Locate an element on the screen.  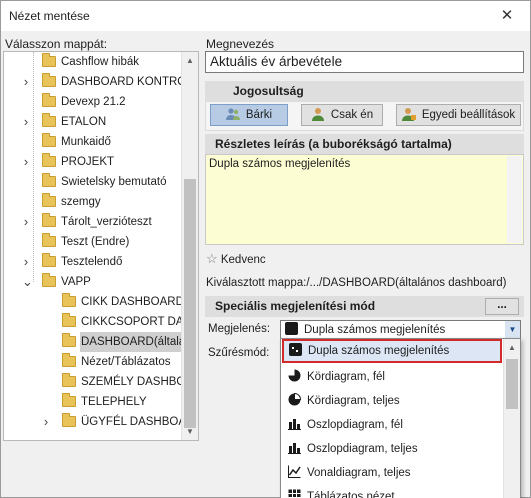
permissions-header: Jogosultság is located at coordinates (364, 91).